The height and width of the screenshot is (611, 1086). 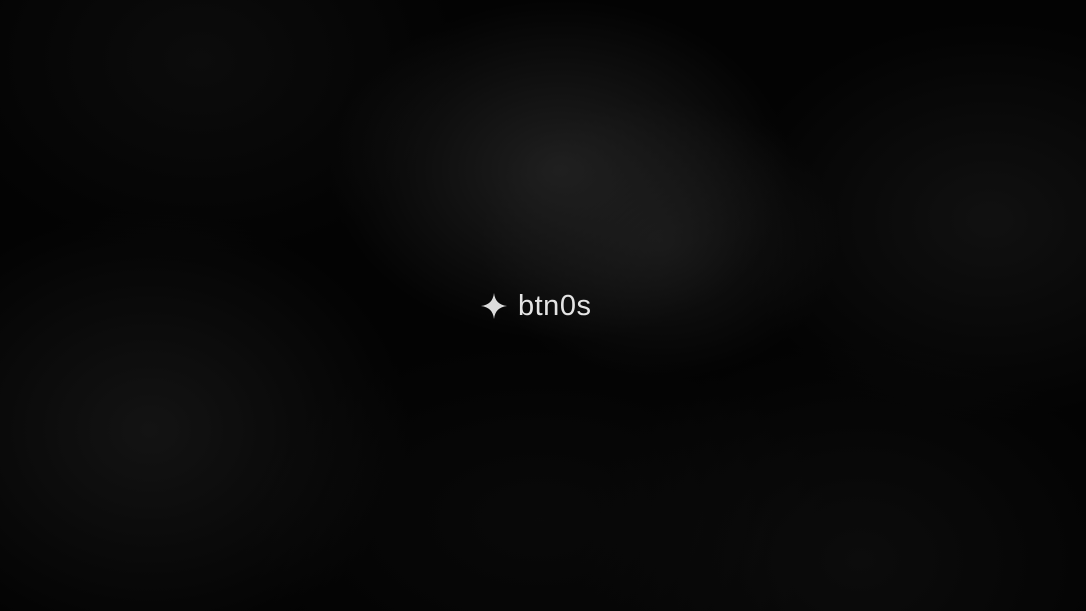 I want to click on sparkle-icon, so click(x=494, y=306).